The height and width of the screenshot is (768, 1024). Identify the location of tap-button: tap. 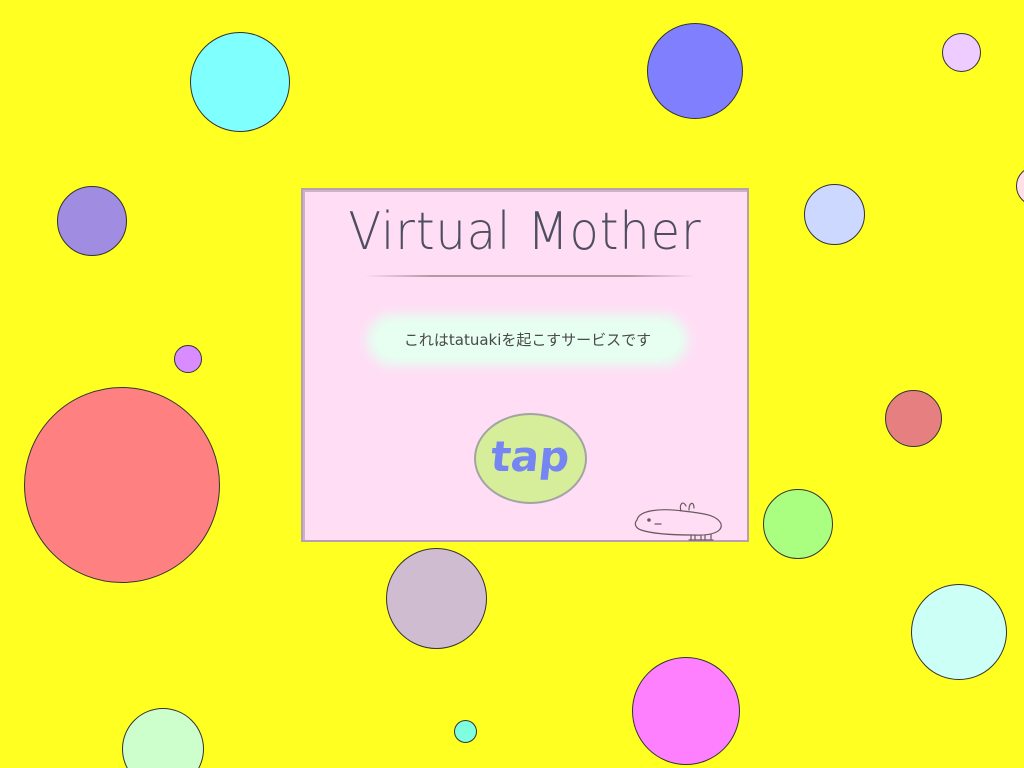
(530, 458).